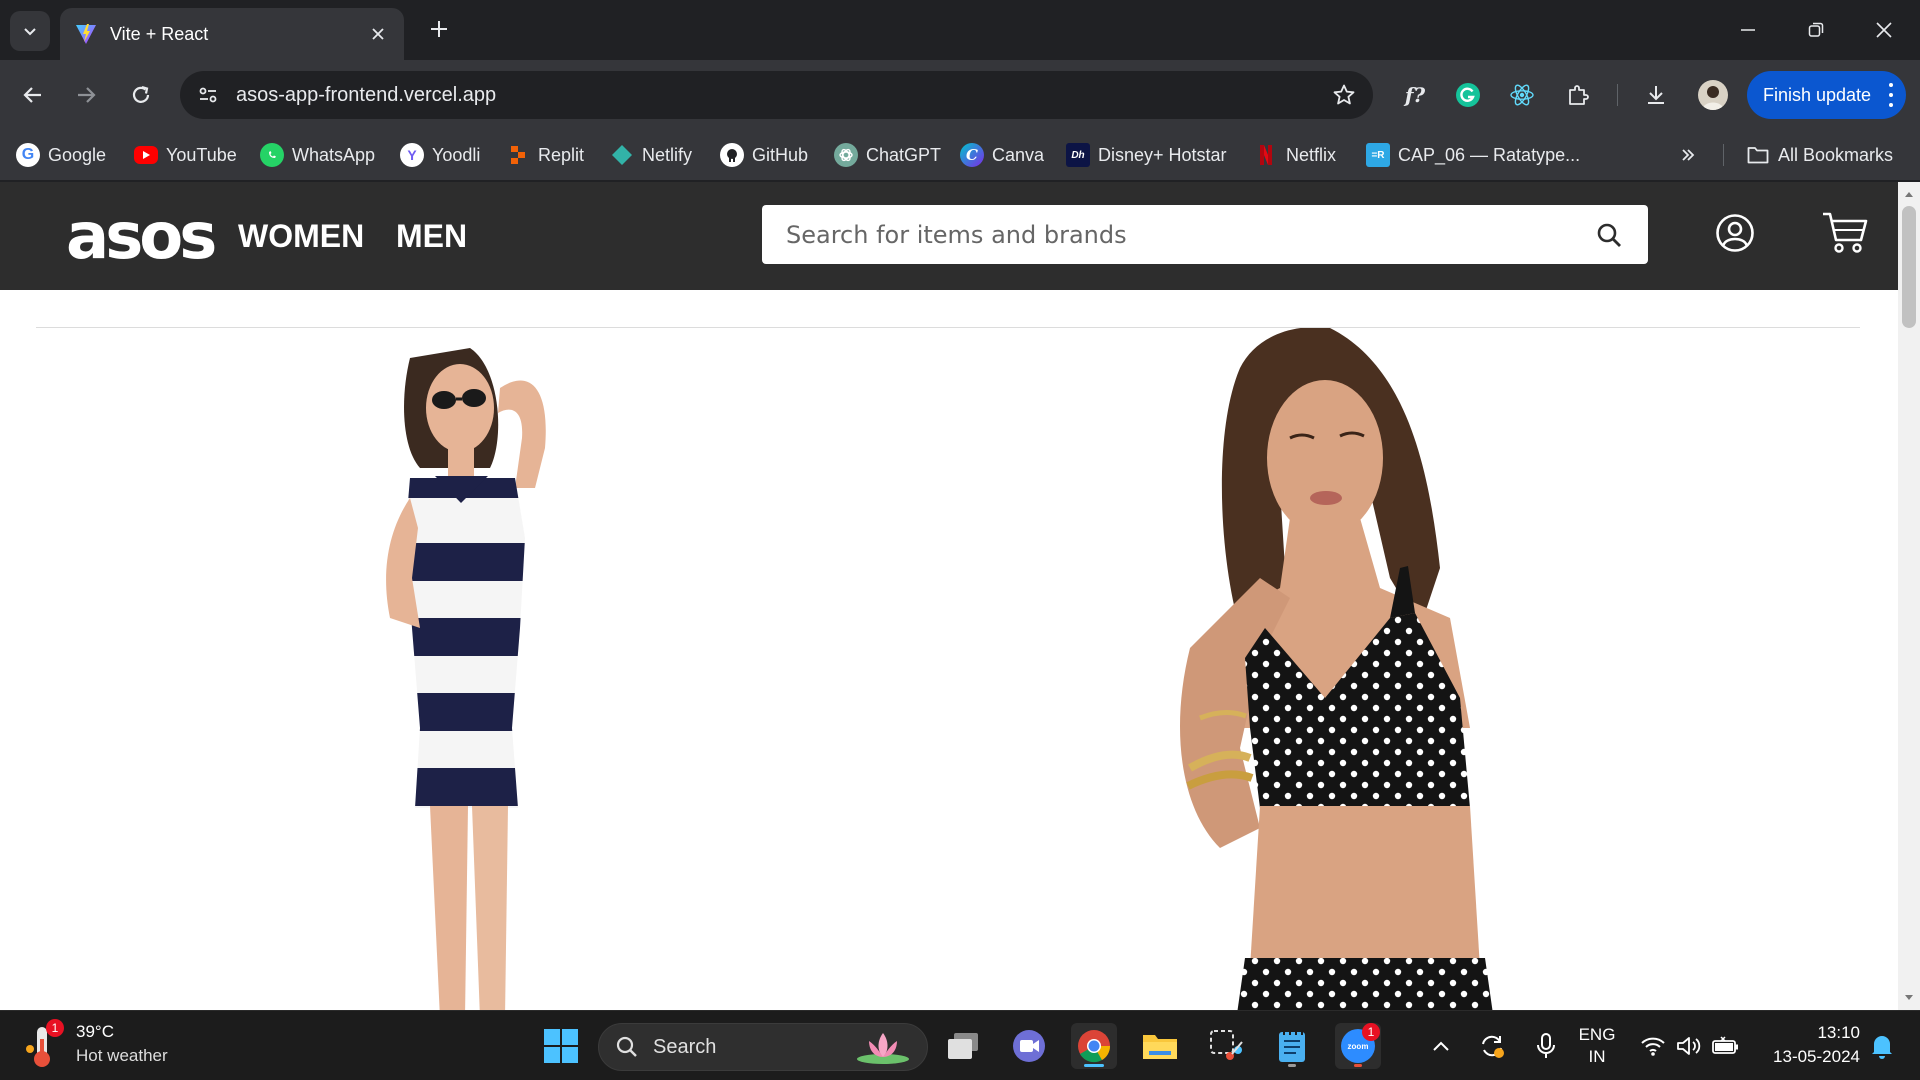  I want to click on show-hidden-icons-button, so click(1441, 1046).